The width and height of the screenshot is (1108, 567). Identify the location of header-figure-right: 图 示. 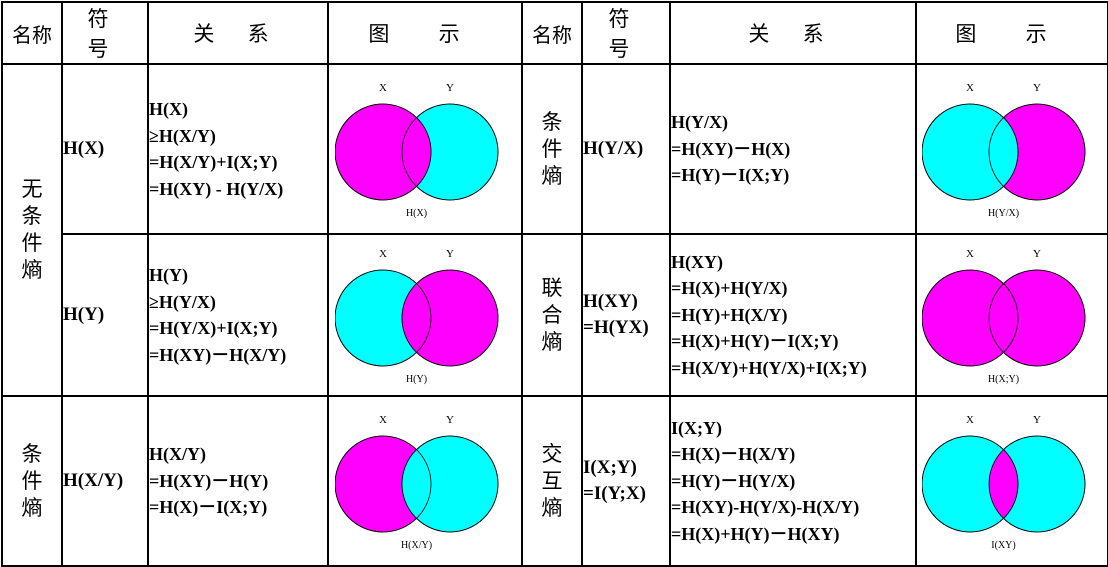
(1011, 33).